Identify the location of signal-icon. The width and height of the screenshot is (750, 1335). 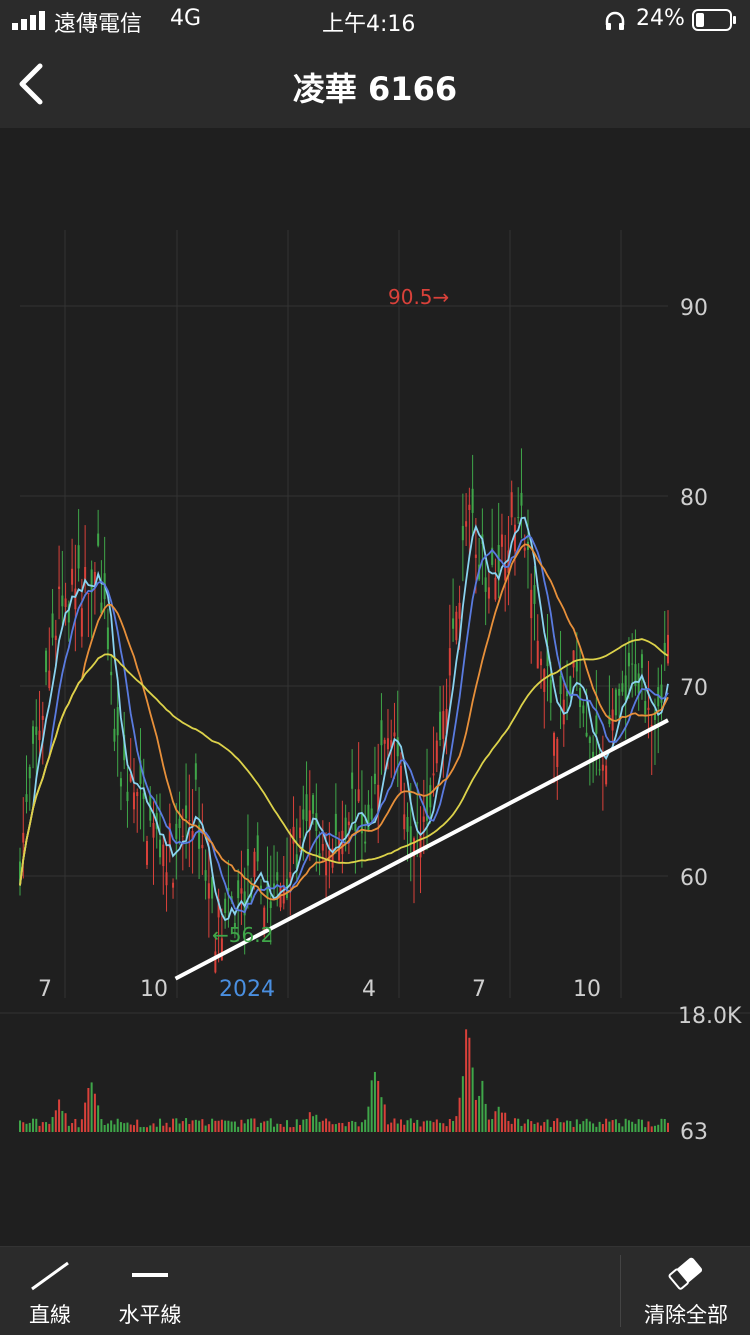
(28, 20).